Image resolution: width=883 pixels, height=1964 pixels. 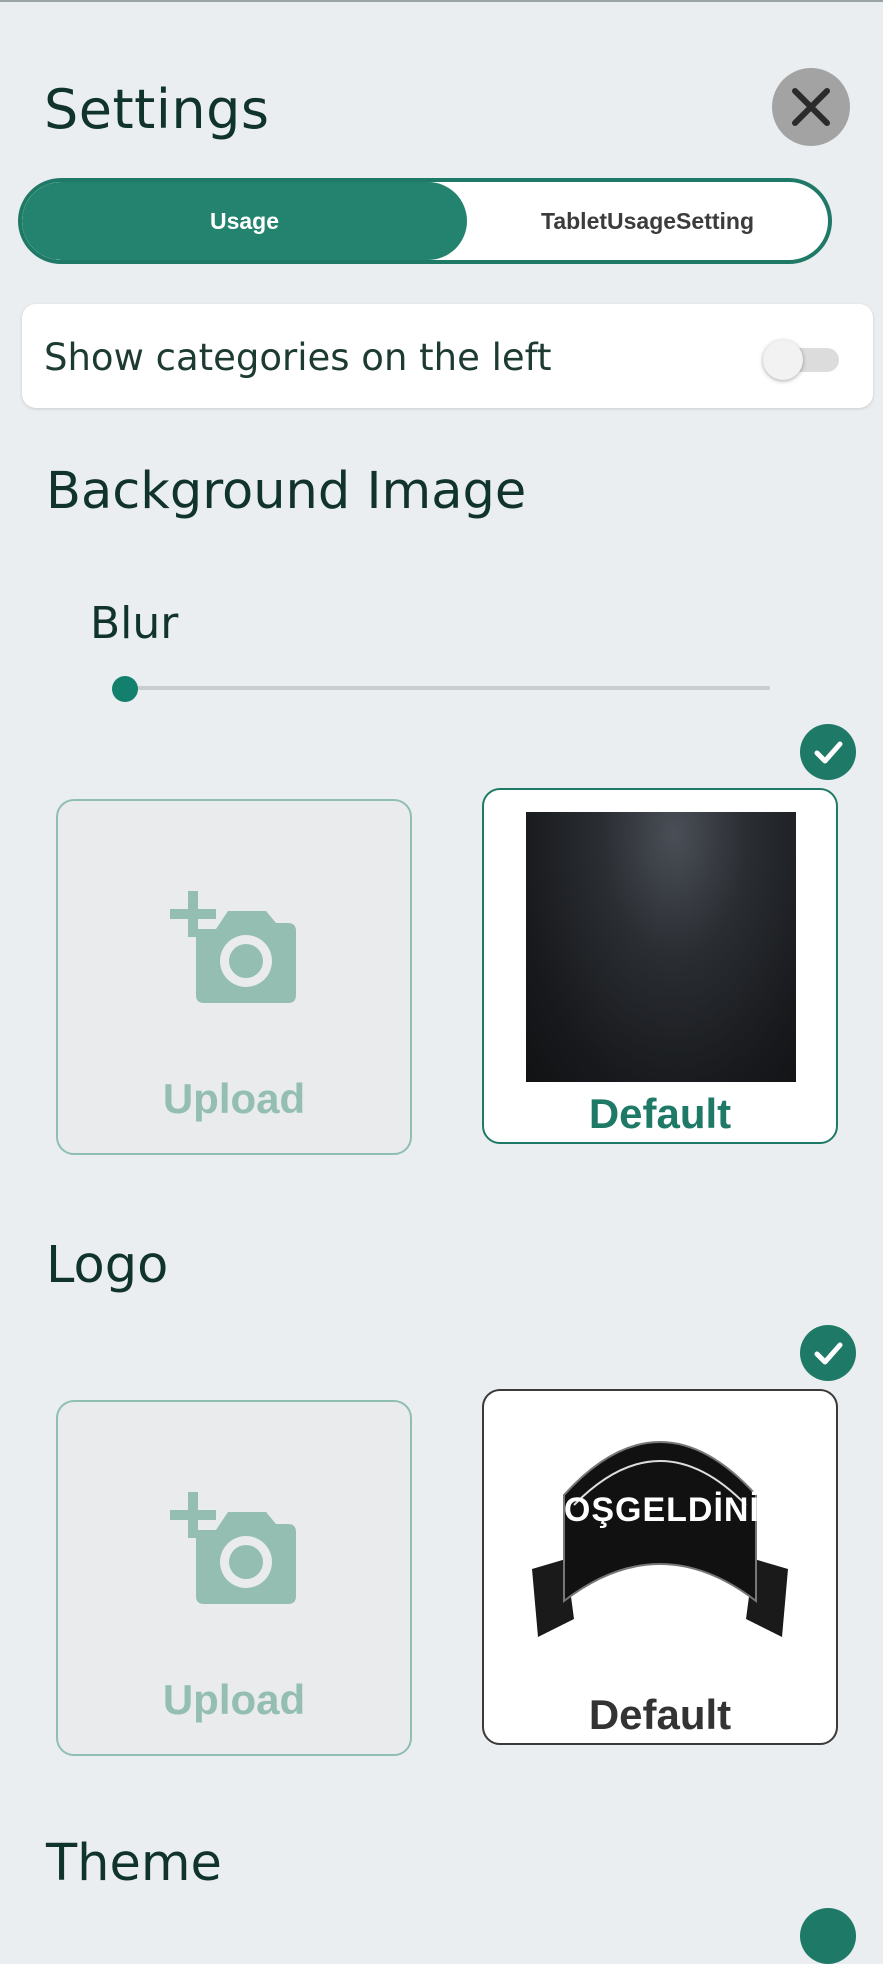 I want to click on toggle-thumb, so click(x=783, y=360).